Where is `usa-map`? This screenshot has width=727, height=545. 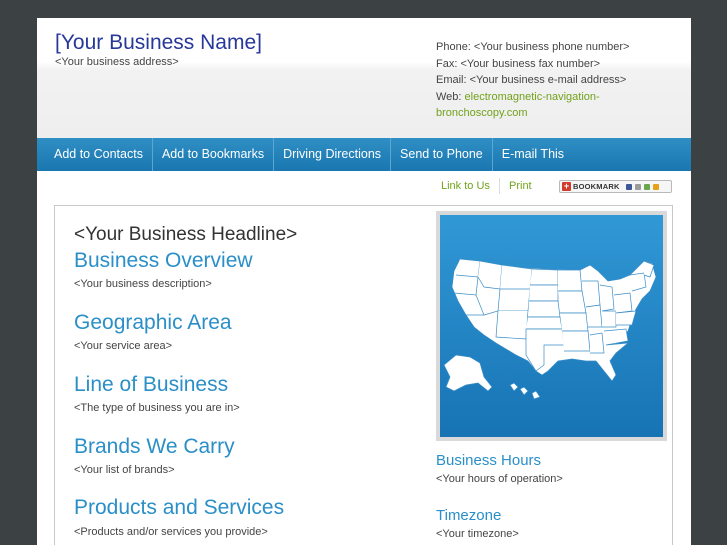 usa-map is located at coordinates (551, 326).